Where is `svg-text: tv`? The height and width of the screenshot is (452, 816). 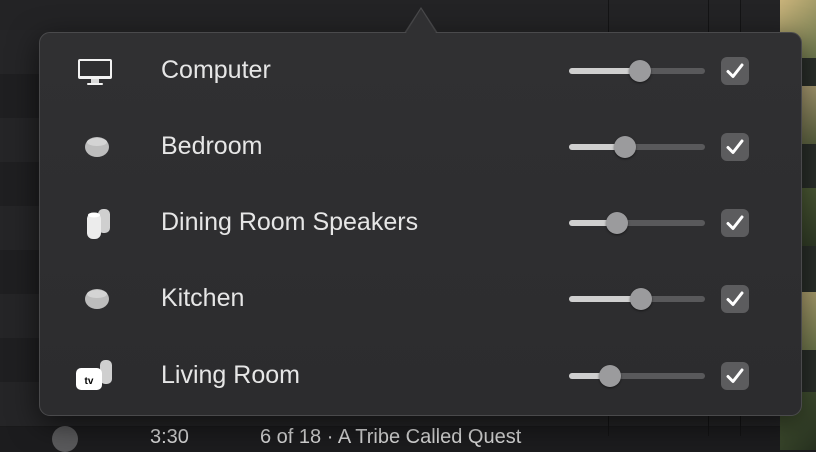
svg-text: tv is located at coordinates (89, 381).